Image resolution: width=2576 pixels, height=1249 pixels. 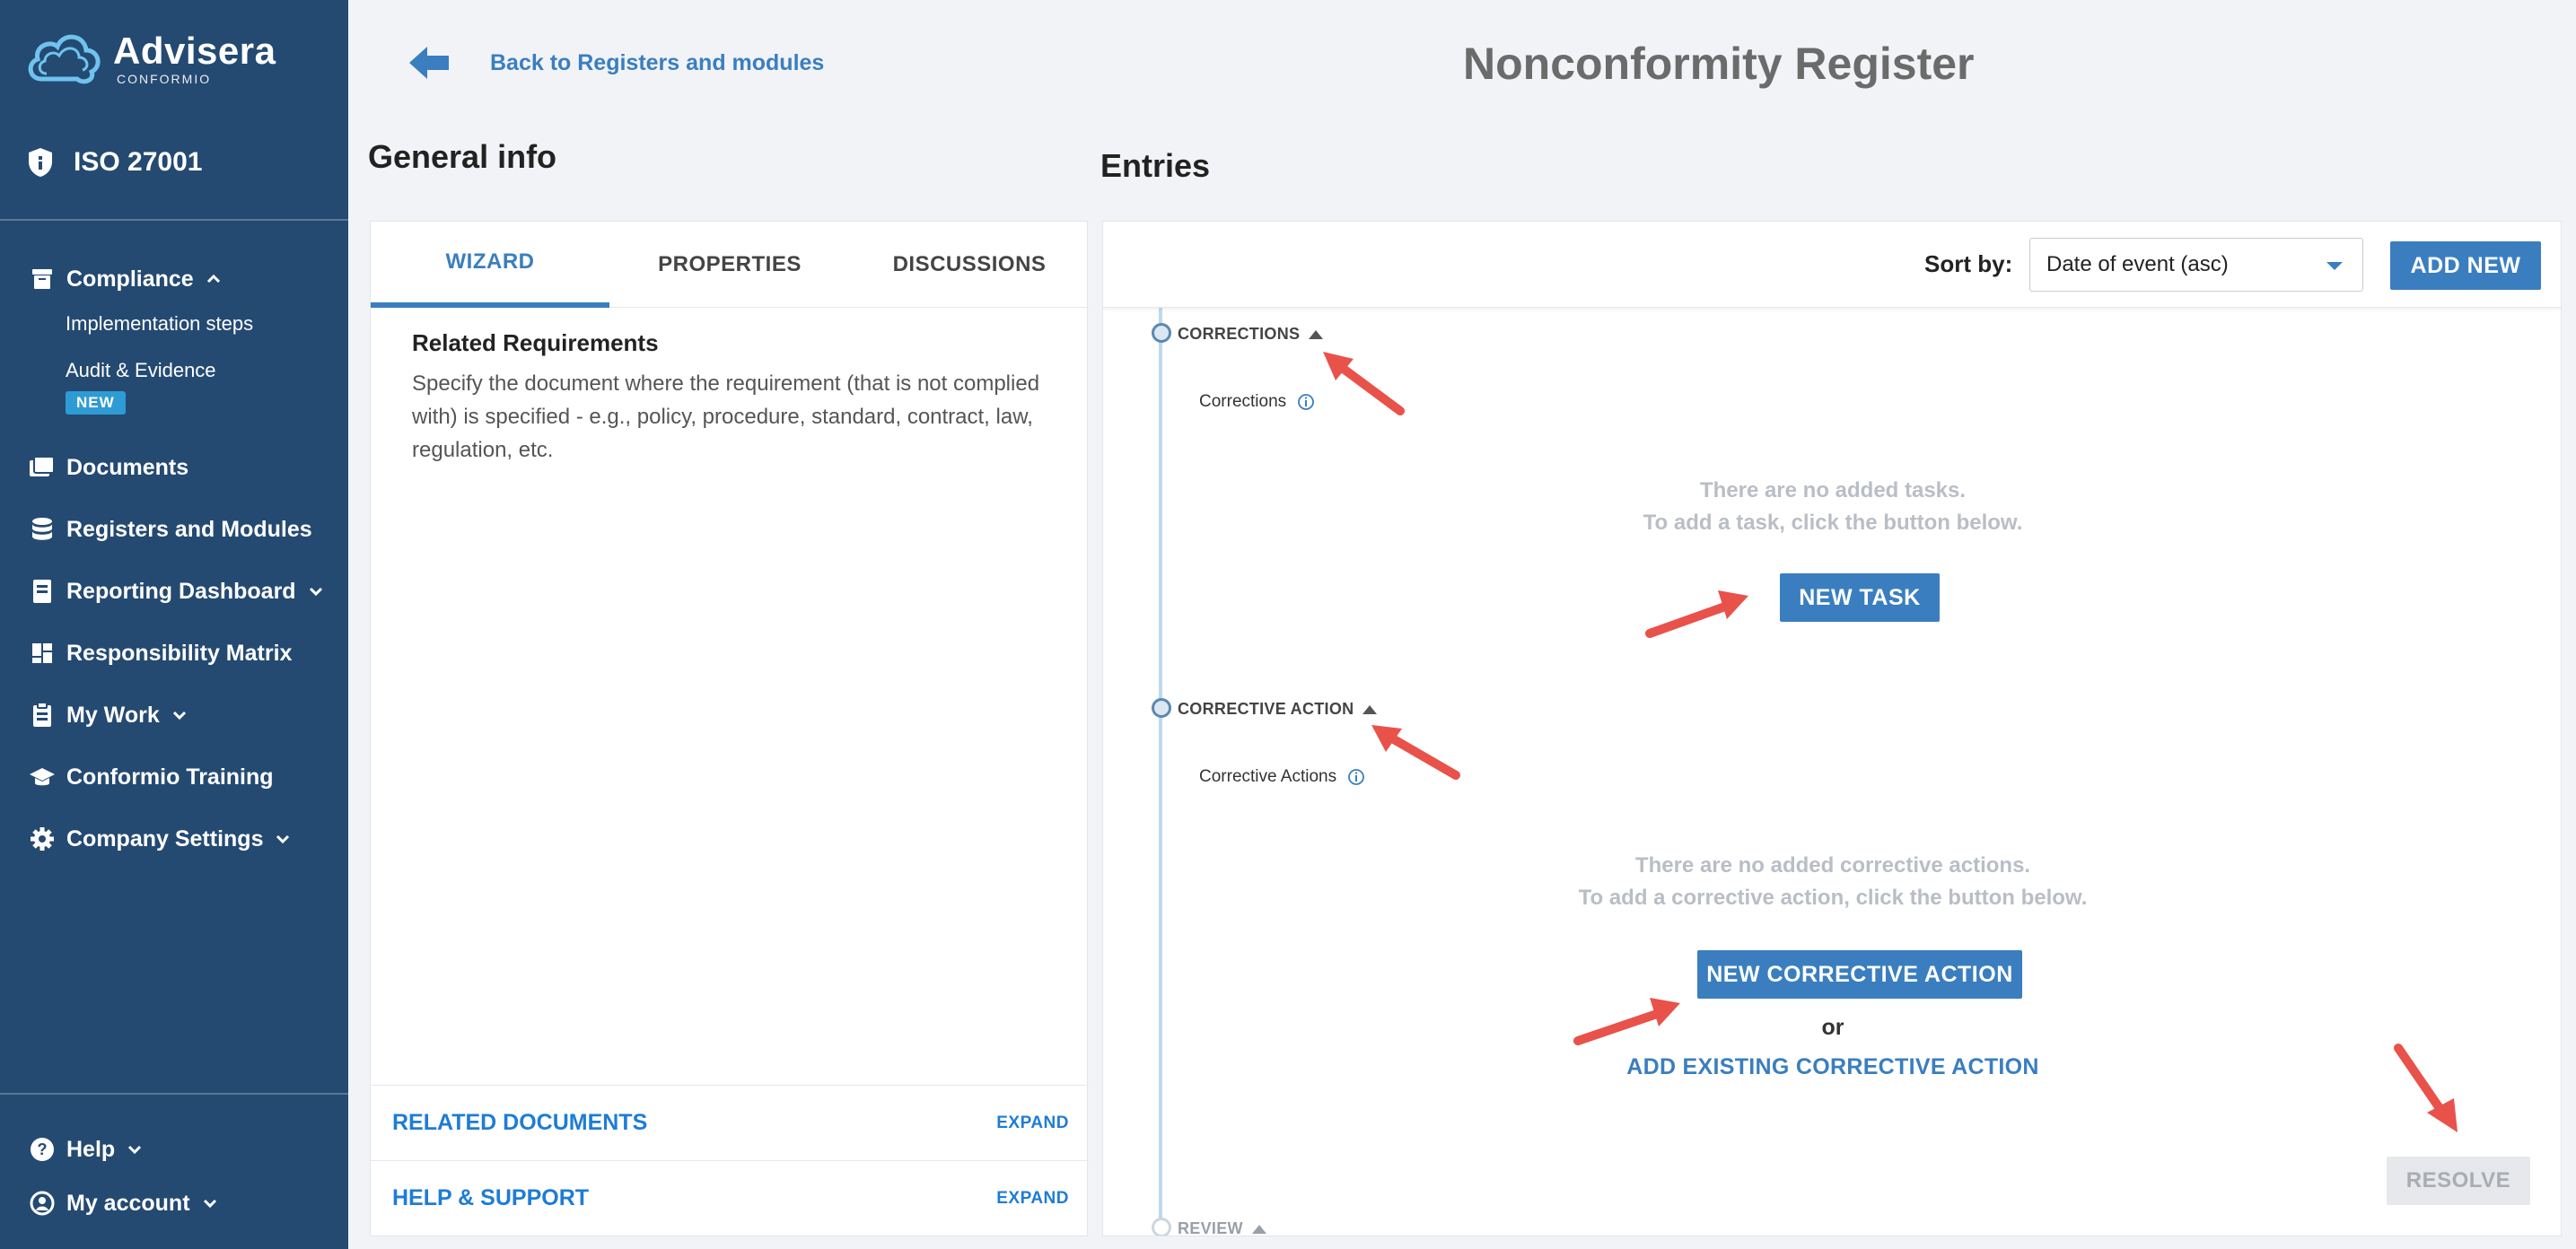 What do you see at coordinates (1155, 165) in the screenshot?
I see `entries-heading: Entries` at bounding box center [1155, 165].